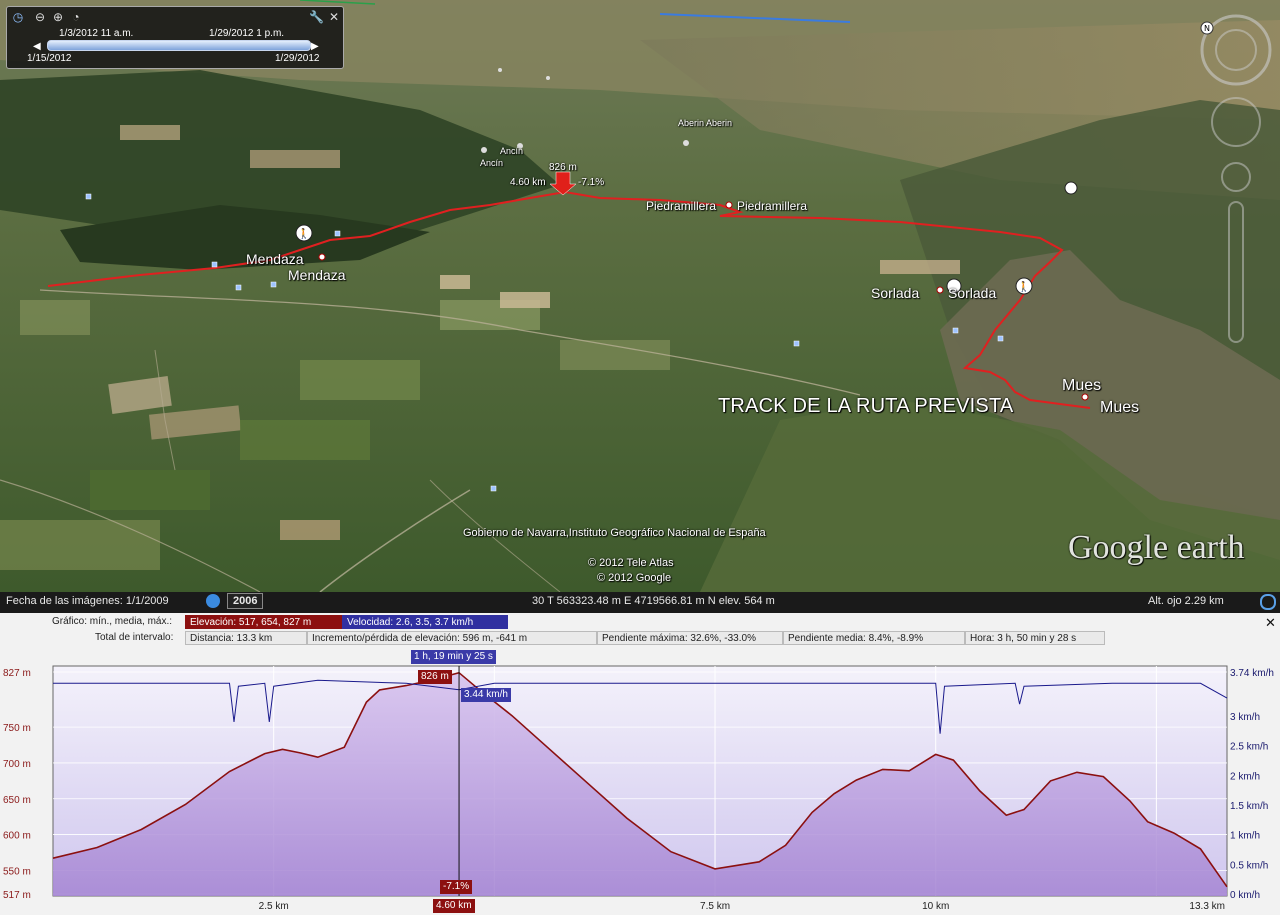 Image resolution: width=1280 pixels, height=915 pixels. I want to click on label-ancin-2: Ancín, so click(512, 151).